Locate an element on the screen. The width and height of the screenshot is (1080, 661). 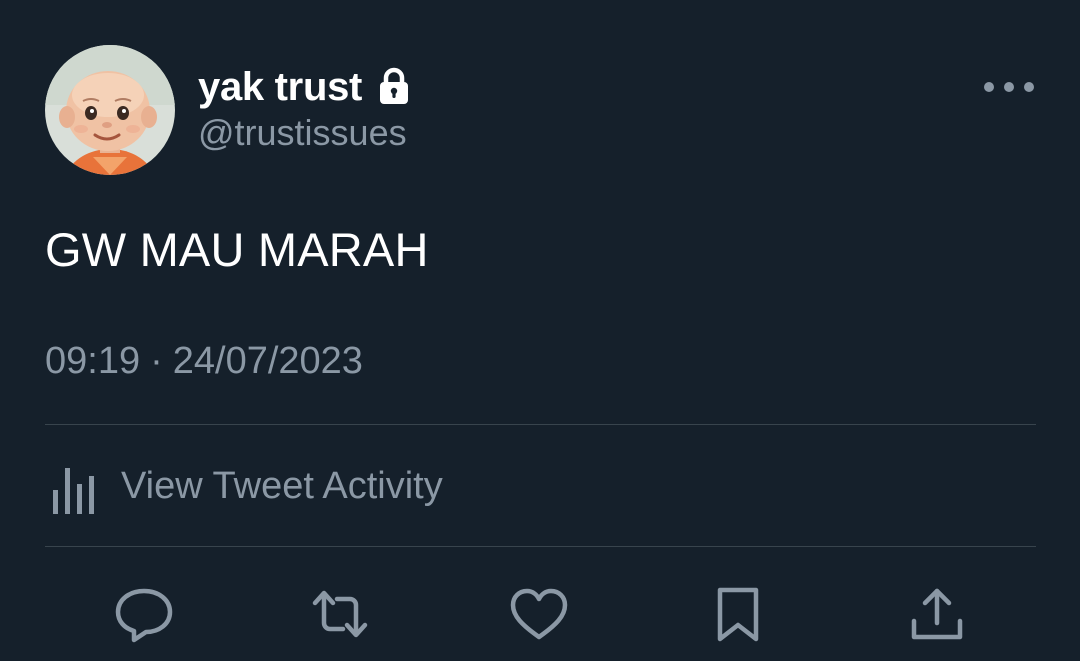
bookmark-button is located at coordinates (738, 614).